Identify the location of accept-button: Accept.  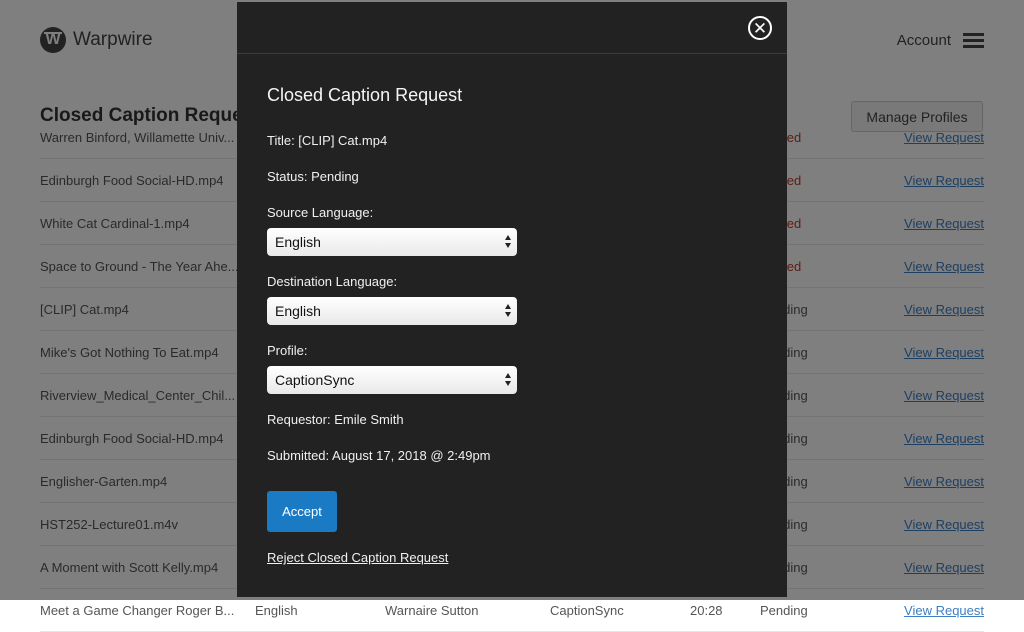
(302, 511).